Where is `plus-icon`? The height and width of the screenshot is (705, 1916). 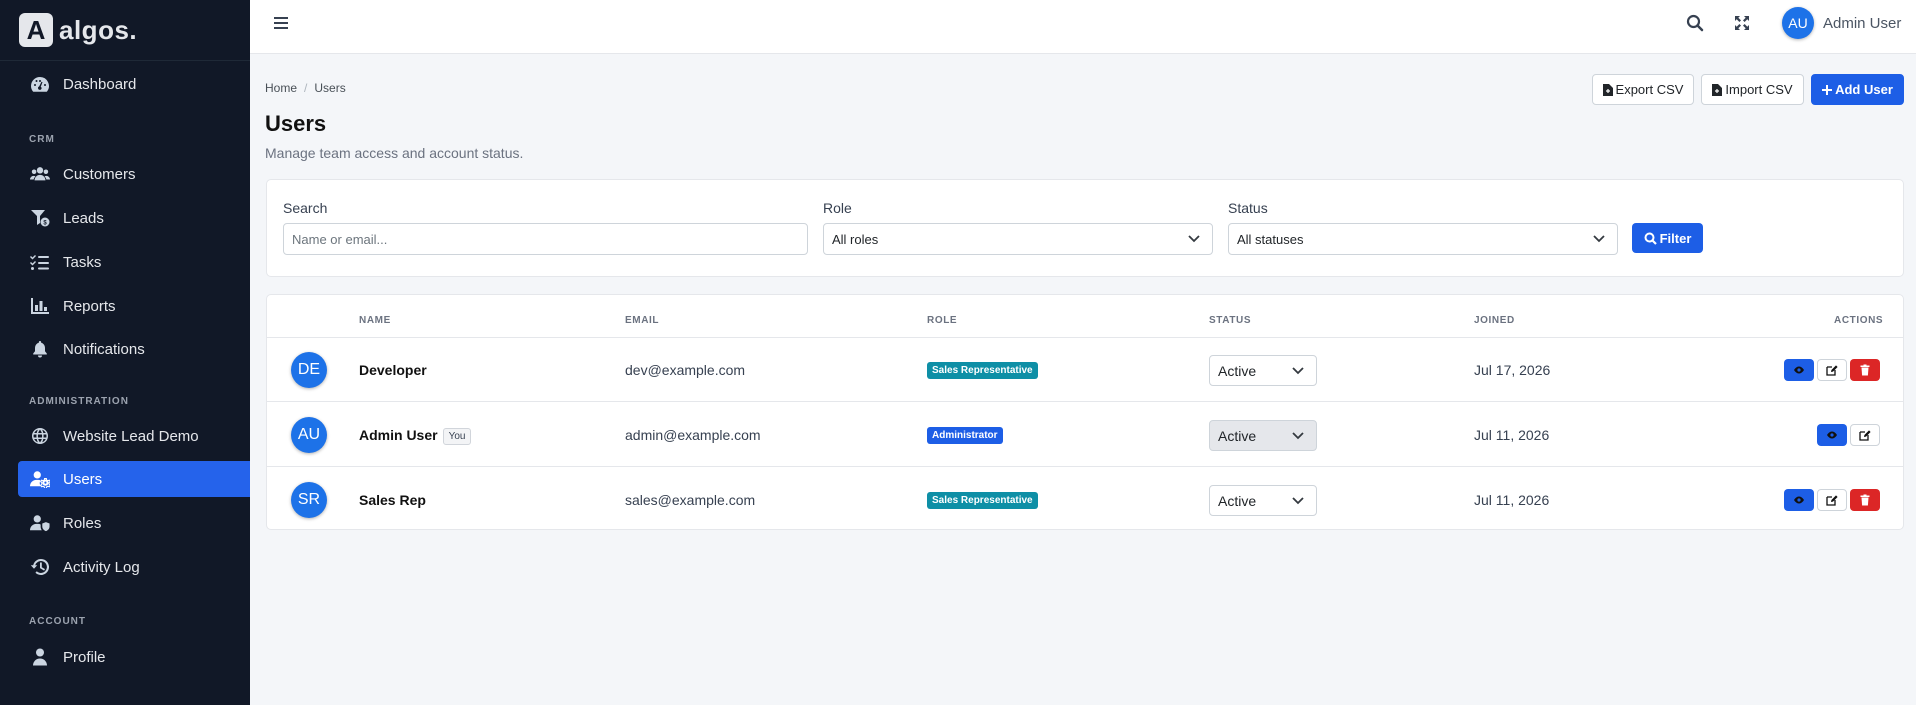 plus-icon is located at coordinates (1827, 89).